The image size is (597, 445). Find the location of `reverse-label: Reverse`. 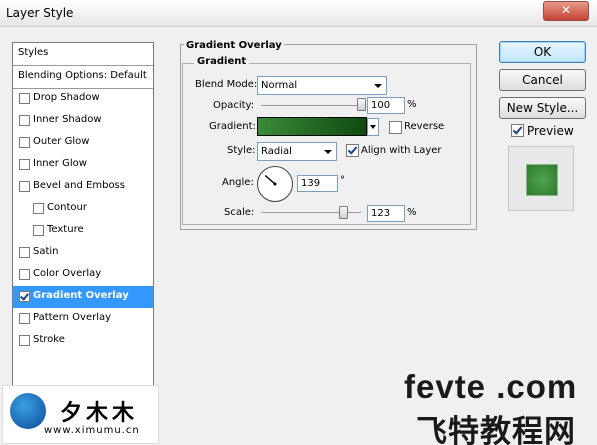

reverse-label: Reverse is located at coordinates (424, 126).